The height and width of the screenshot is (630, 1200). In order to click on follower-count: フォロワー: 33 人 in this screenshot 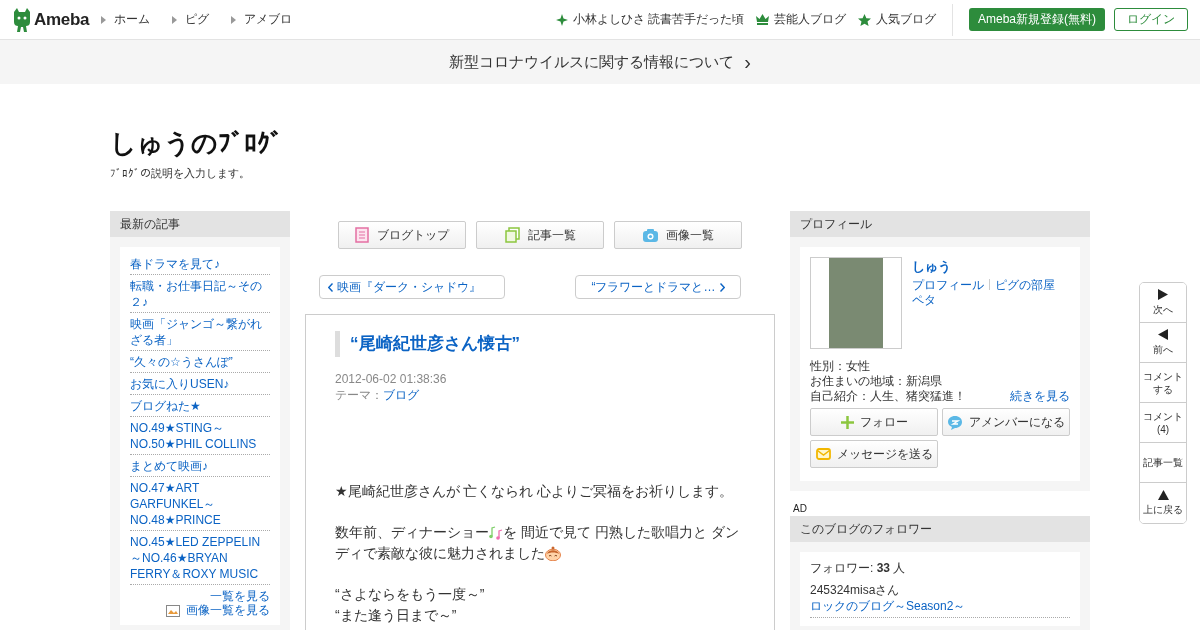, I will do `click(858, 568)`.